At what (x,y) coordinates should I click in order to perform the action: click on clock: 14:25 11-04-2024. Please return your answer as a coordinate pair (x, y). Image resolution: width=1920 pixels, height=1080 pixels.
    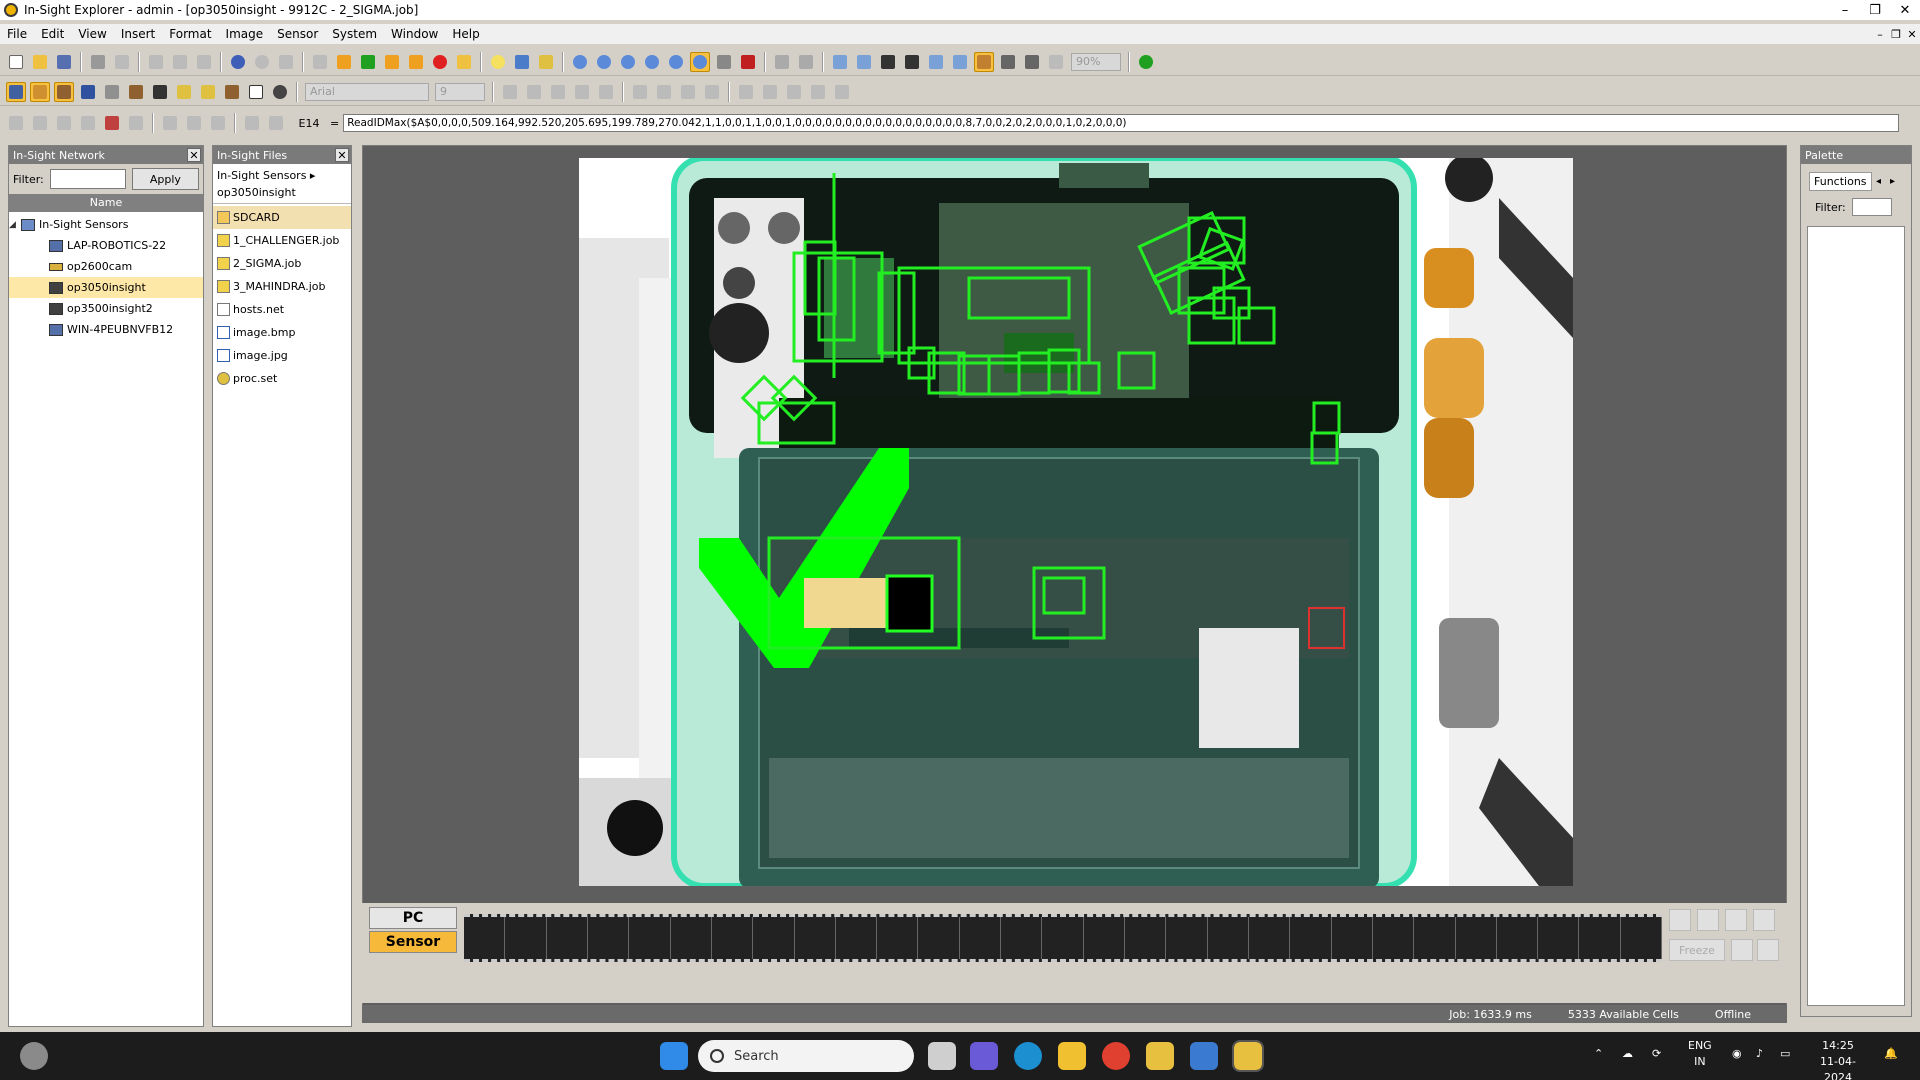
    Looking at the image, I should click on (1838, 1059).